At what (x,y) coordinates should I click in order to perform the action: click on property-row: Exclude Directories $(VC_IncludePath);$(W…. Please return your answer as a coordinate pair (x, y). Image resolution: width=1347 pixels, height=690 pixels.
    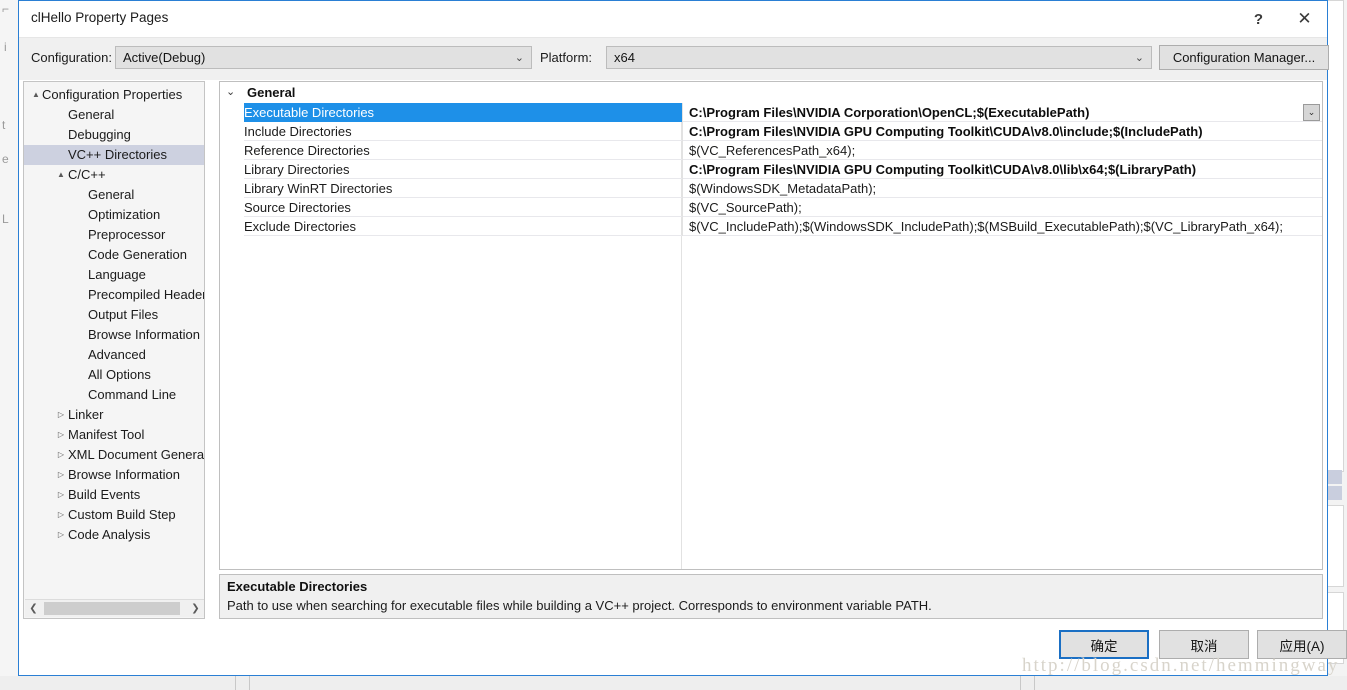
    Looking at the image, I should click on (771, 226).